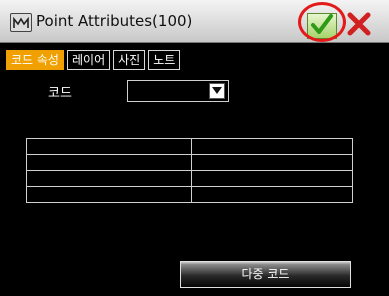 Image resolution: width=389 pixels, height=296 pixels. I want to click on tab-note: 노트, so click(164, 60).